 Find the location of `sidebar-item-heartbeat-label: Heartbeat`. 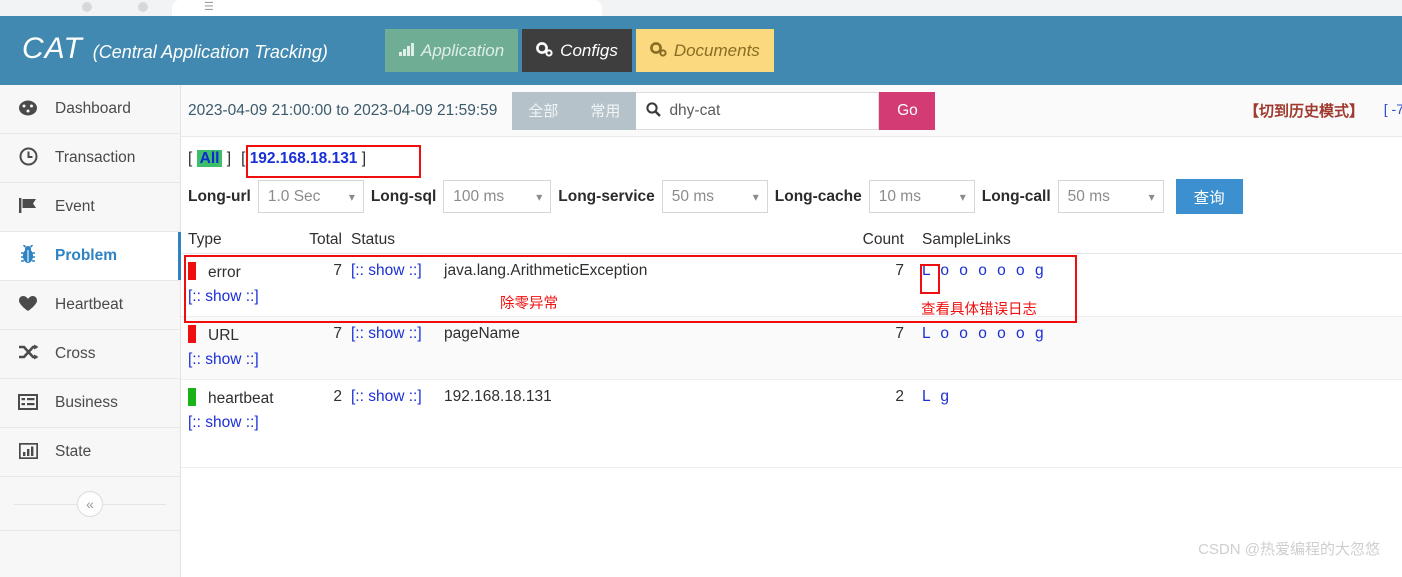

sidebar-item-heartbeat-label: Heartbeat is located at coordinates (89, 304).